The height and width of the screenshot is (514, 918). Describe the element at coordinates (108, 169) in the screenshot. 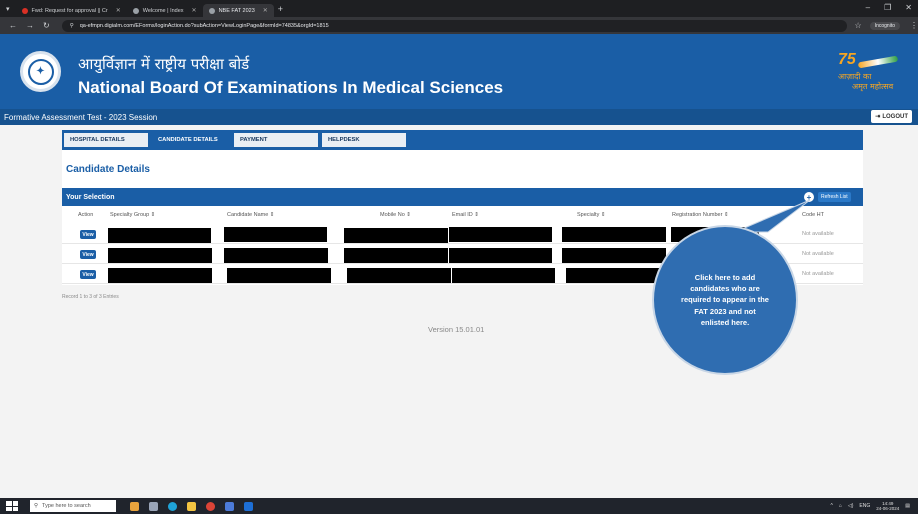

I see `page-title: Candidate Details` at that location.